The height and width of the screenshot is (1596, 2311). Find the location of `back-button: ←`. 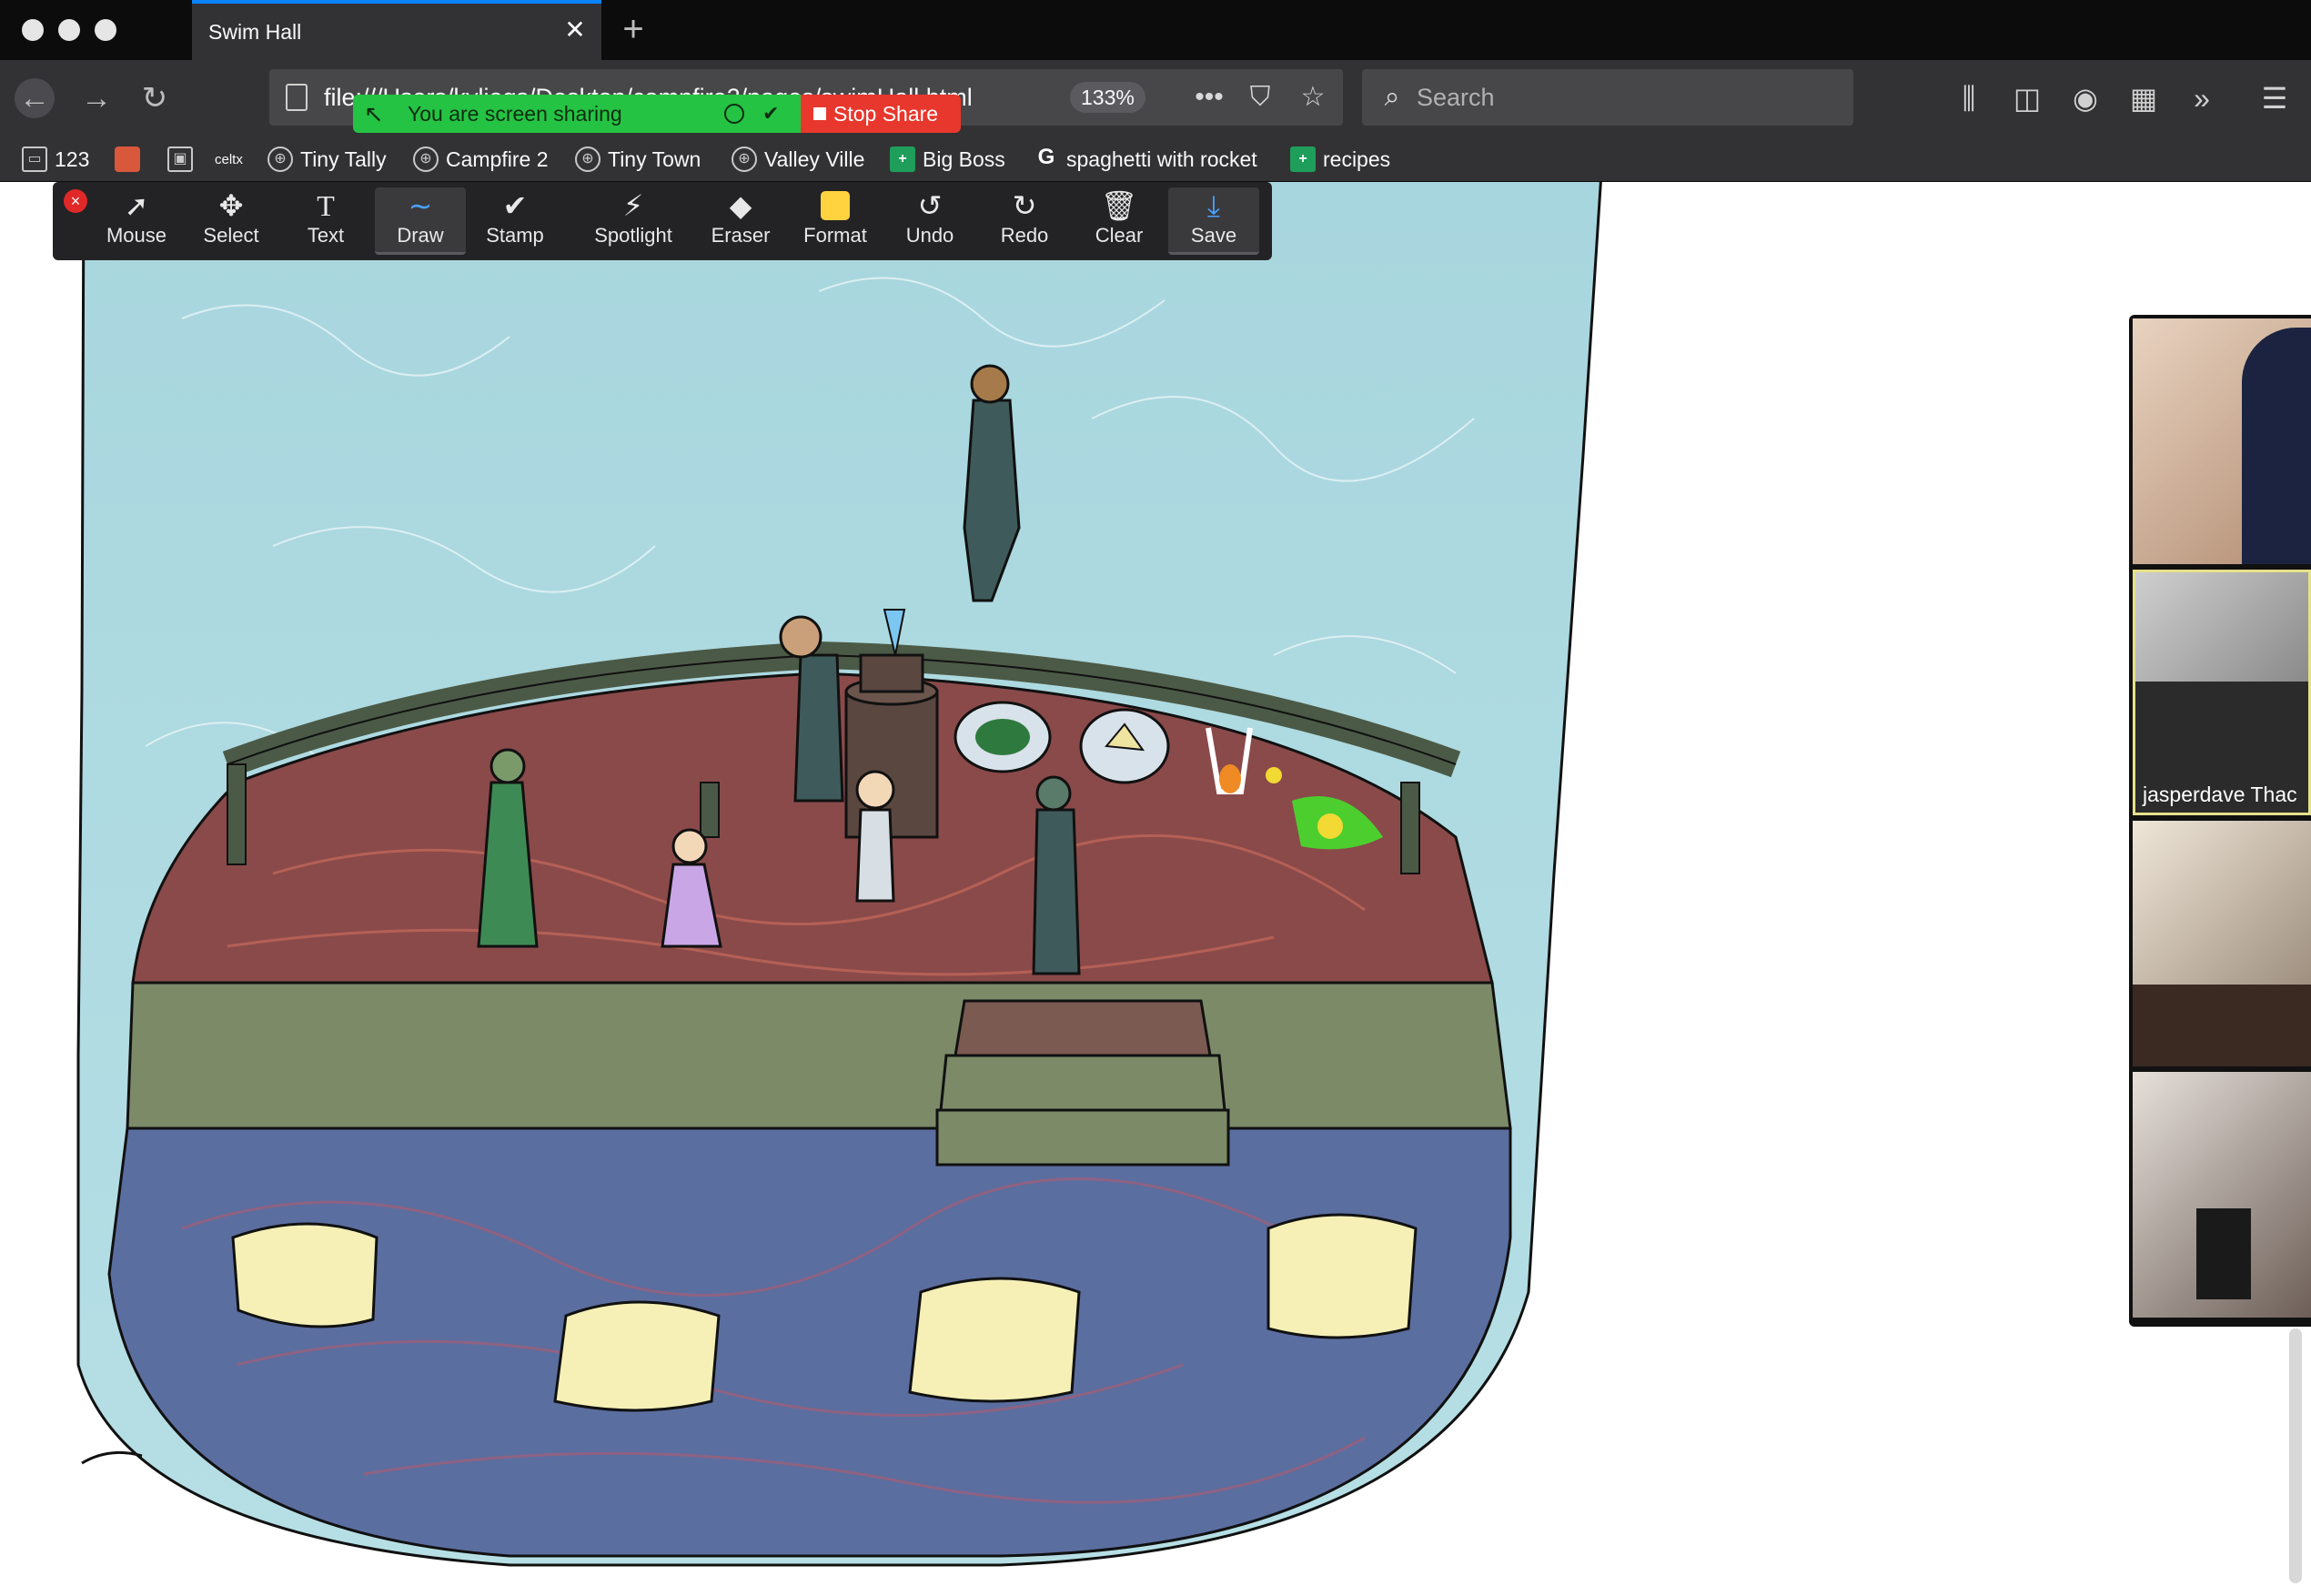

back-button: ← is located at coordinates (35, 98).